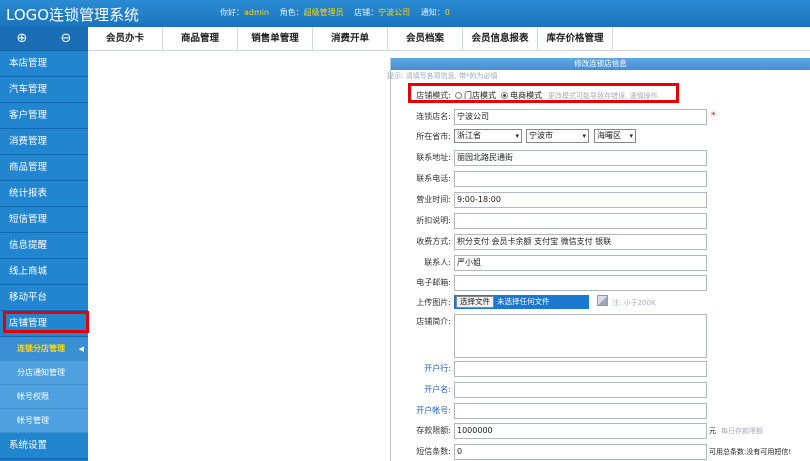 This screenshot has width=810, height=461. I want to click on bank-input, so click(580, 369).